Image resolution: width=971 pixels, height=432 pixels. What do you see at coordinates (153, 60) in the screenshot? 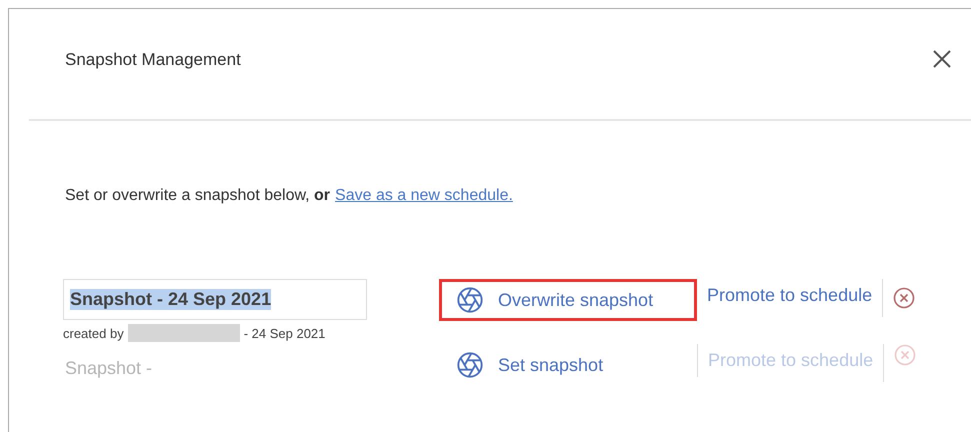
I see `dialog-title: Snapshot Management` at bounding box center [153, 60].